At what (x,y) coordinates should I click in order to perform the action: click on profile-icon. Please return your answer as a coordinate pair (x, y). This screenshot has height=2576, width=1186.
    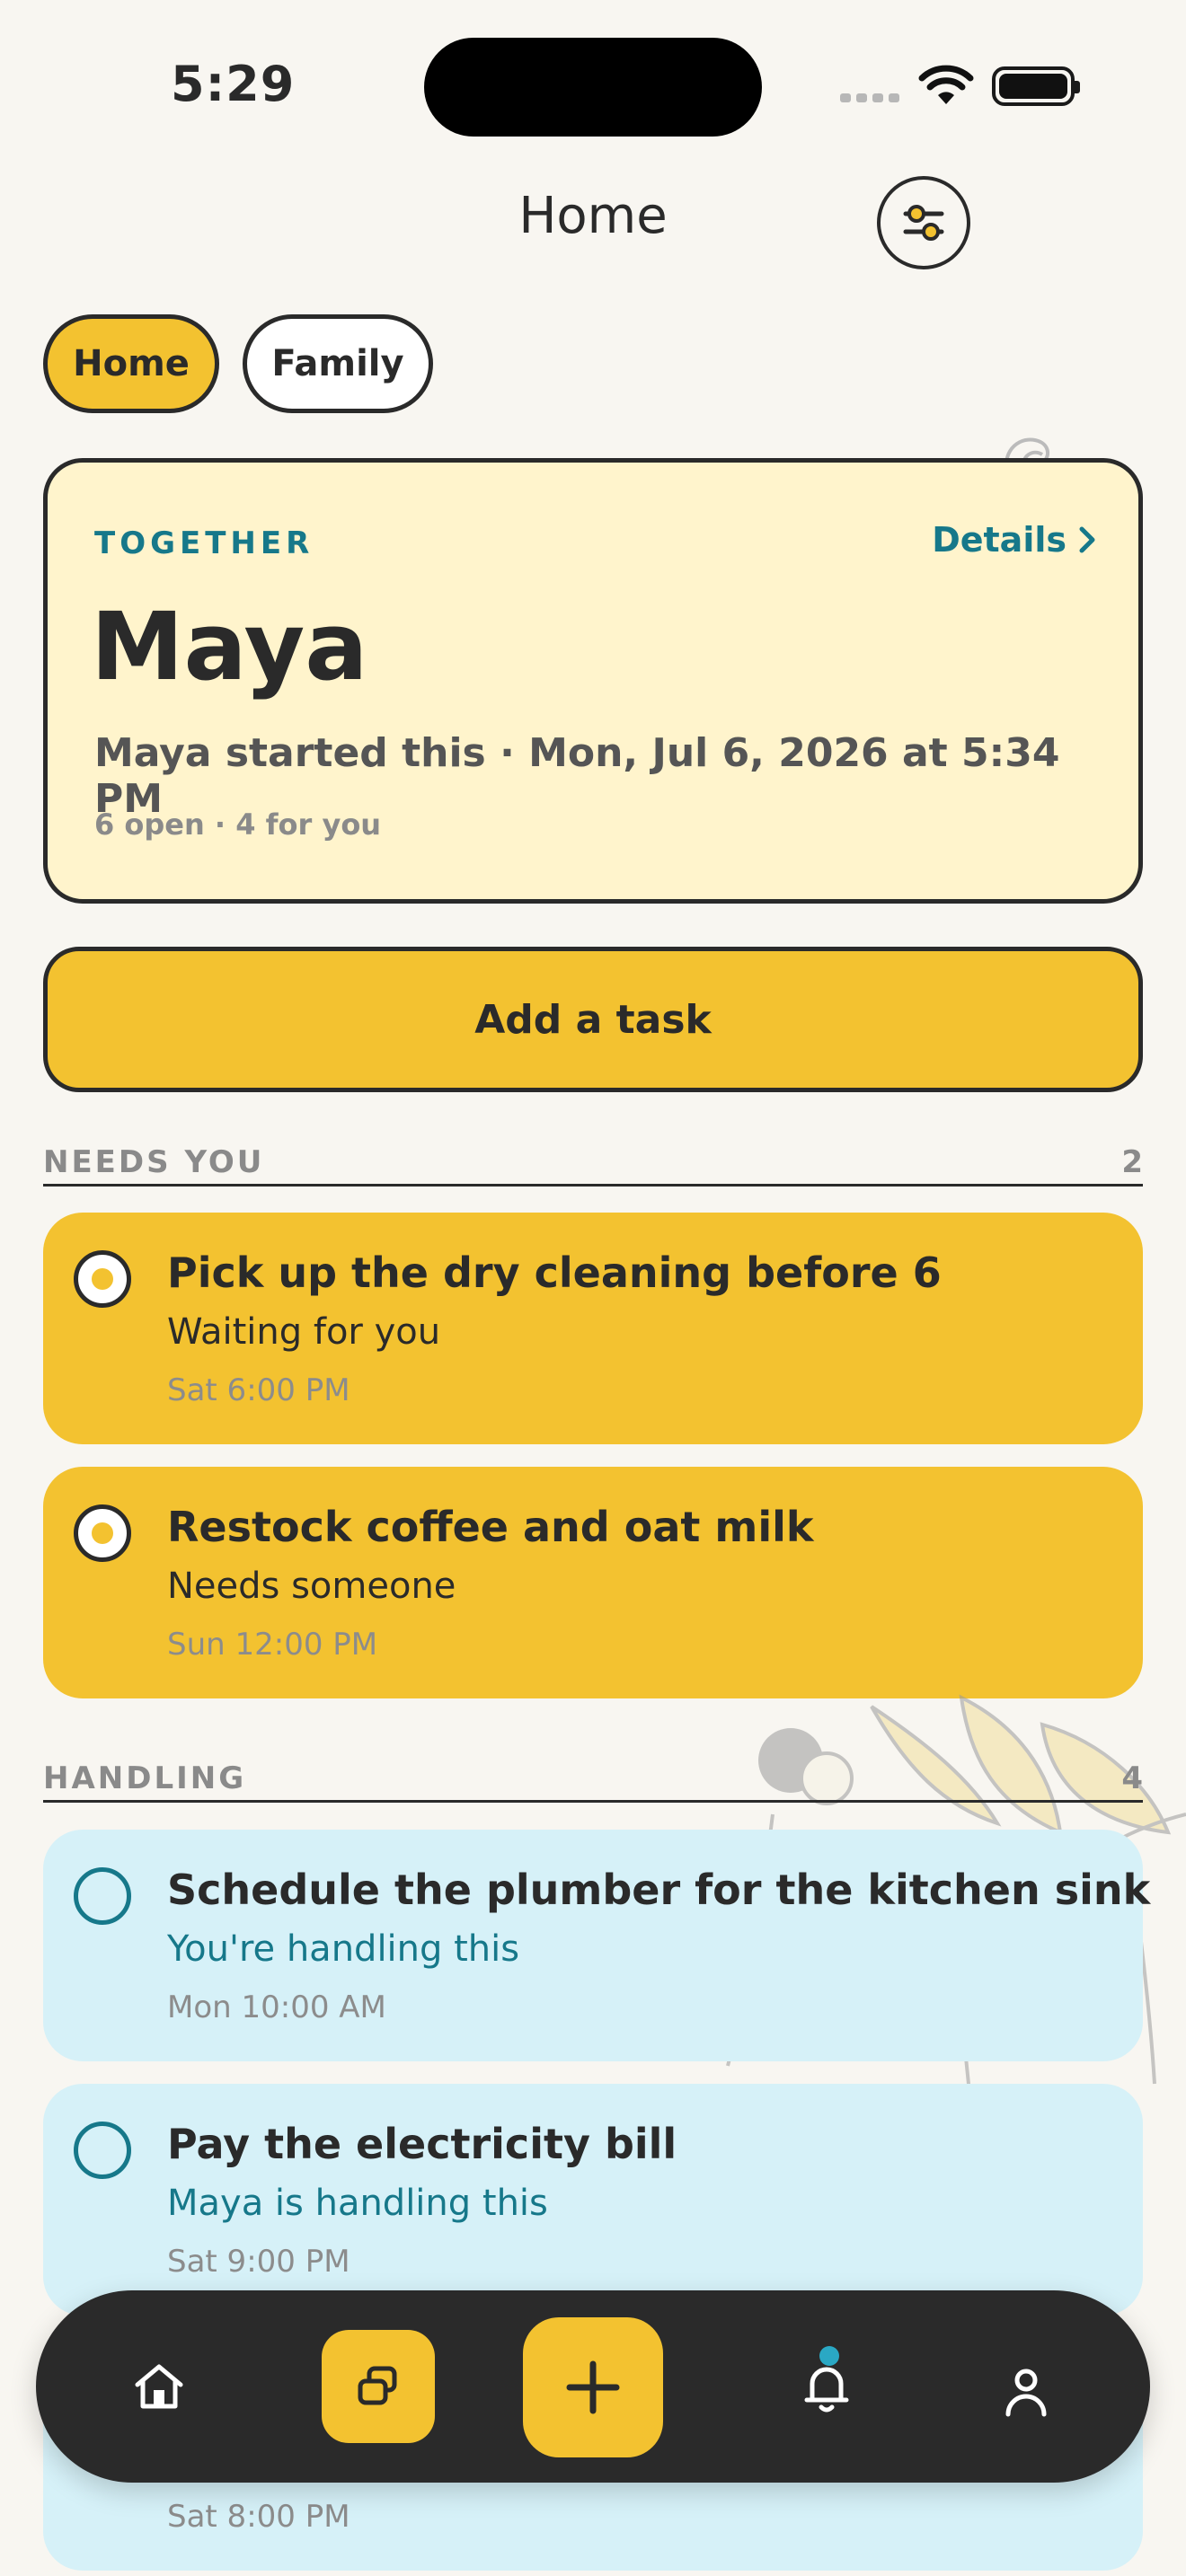
    Looking at the image, I should click on (1026, 2393).